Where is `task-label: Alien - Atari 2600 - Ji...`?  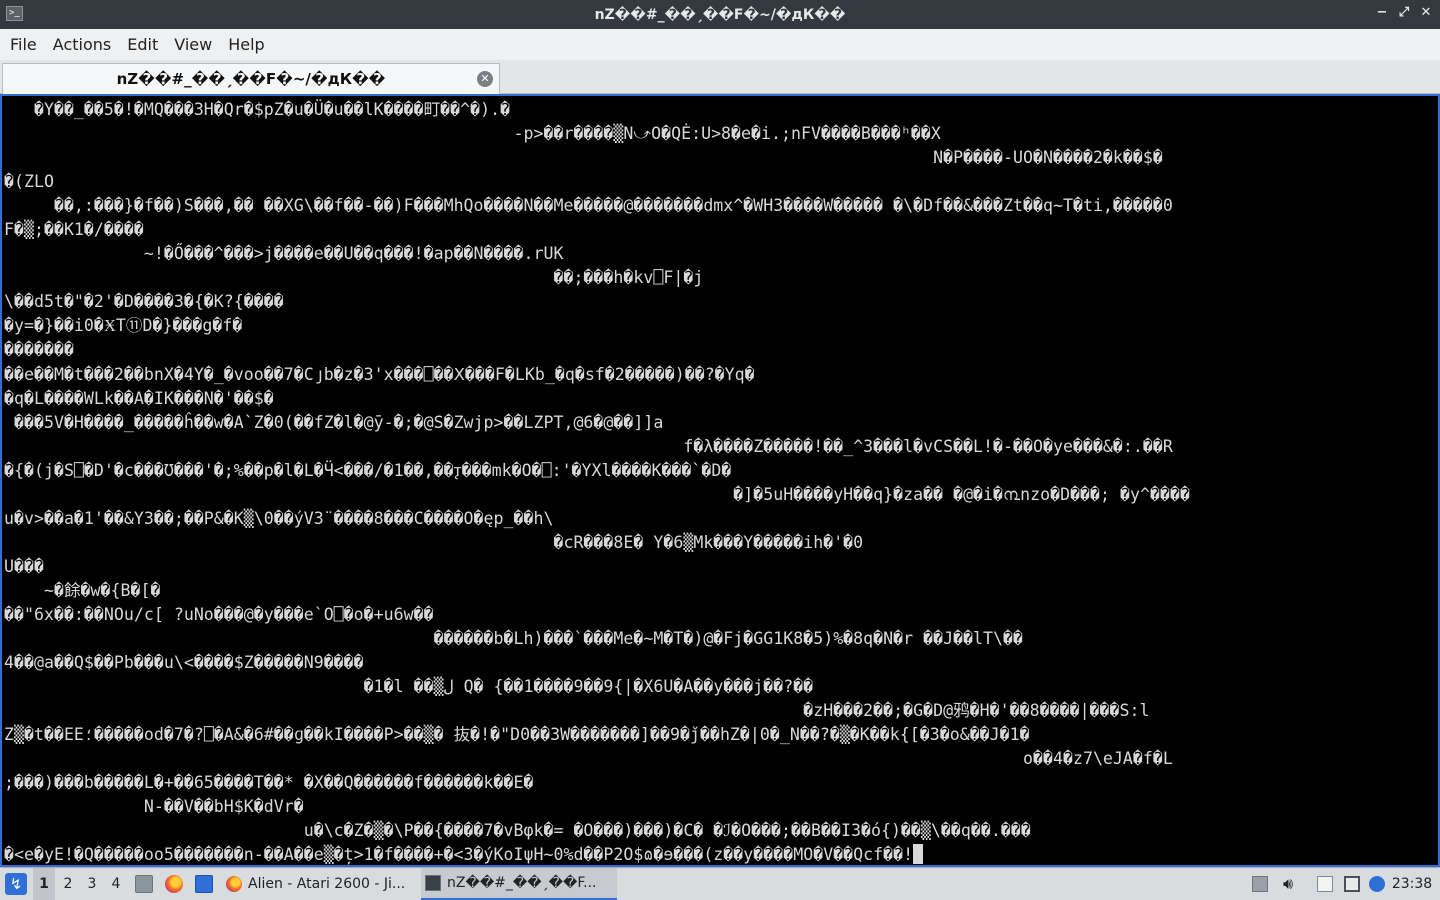
task-label: Alien - Atari 2600 - Ji... is located at coordinates (327, 884).